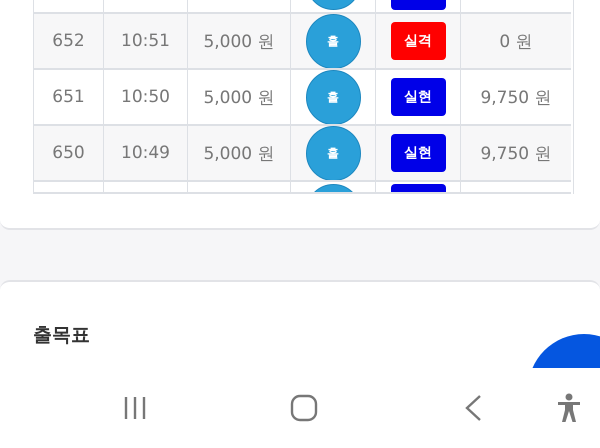  What do you see at coordinates (569, 408) in the screenshot?
I see `accessibility-icon` at bounding box center [569, 408].